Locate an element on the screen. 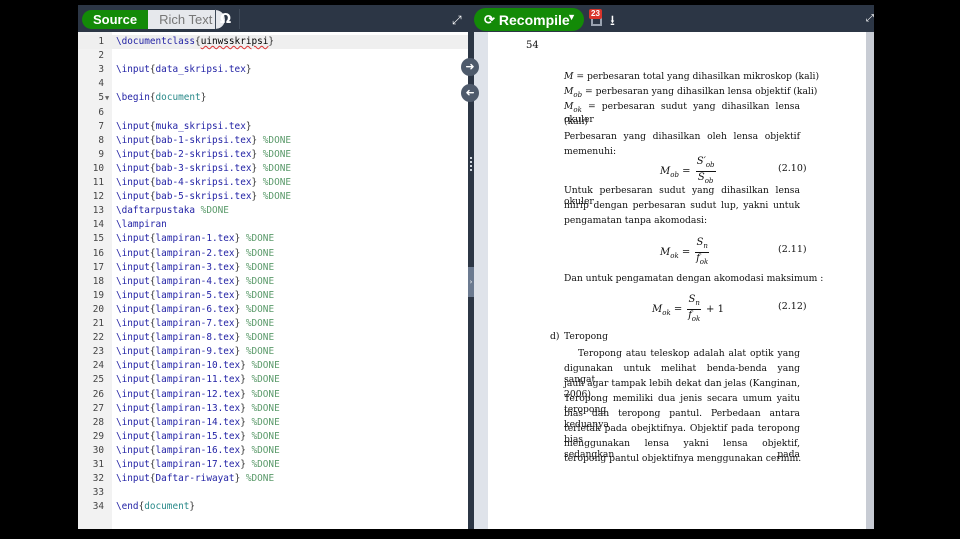  code-line: 11 \input{bab-4-skripsi.tex} %DONE is located at coordinates (273, 183).